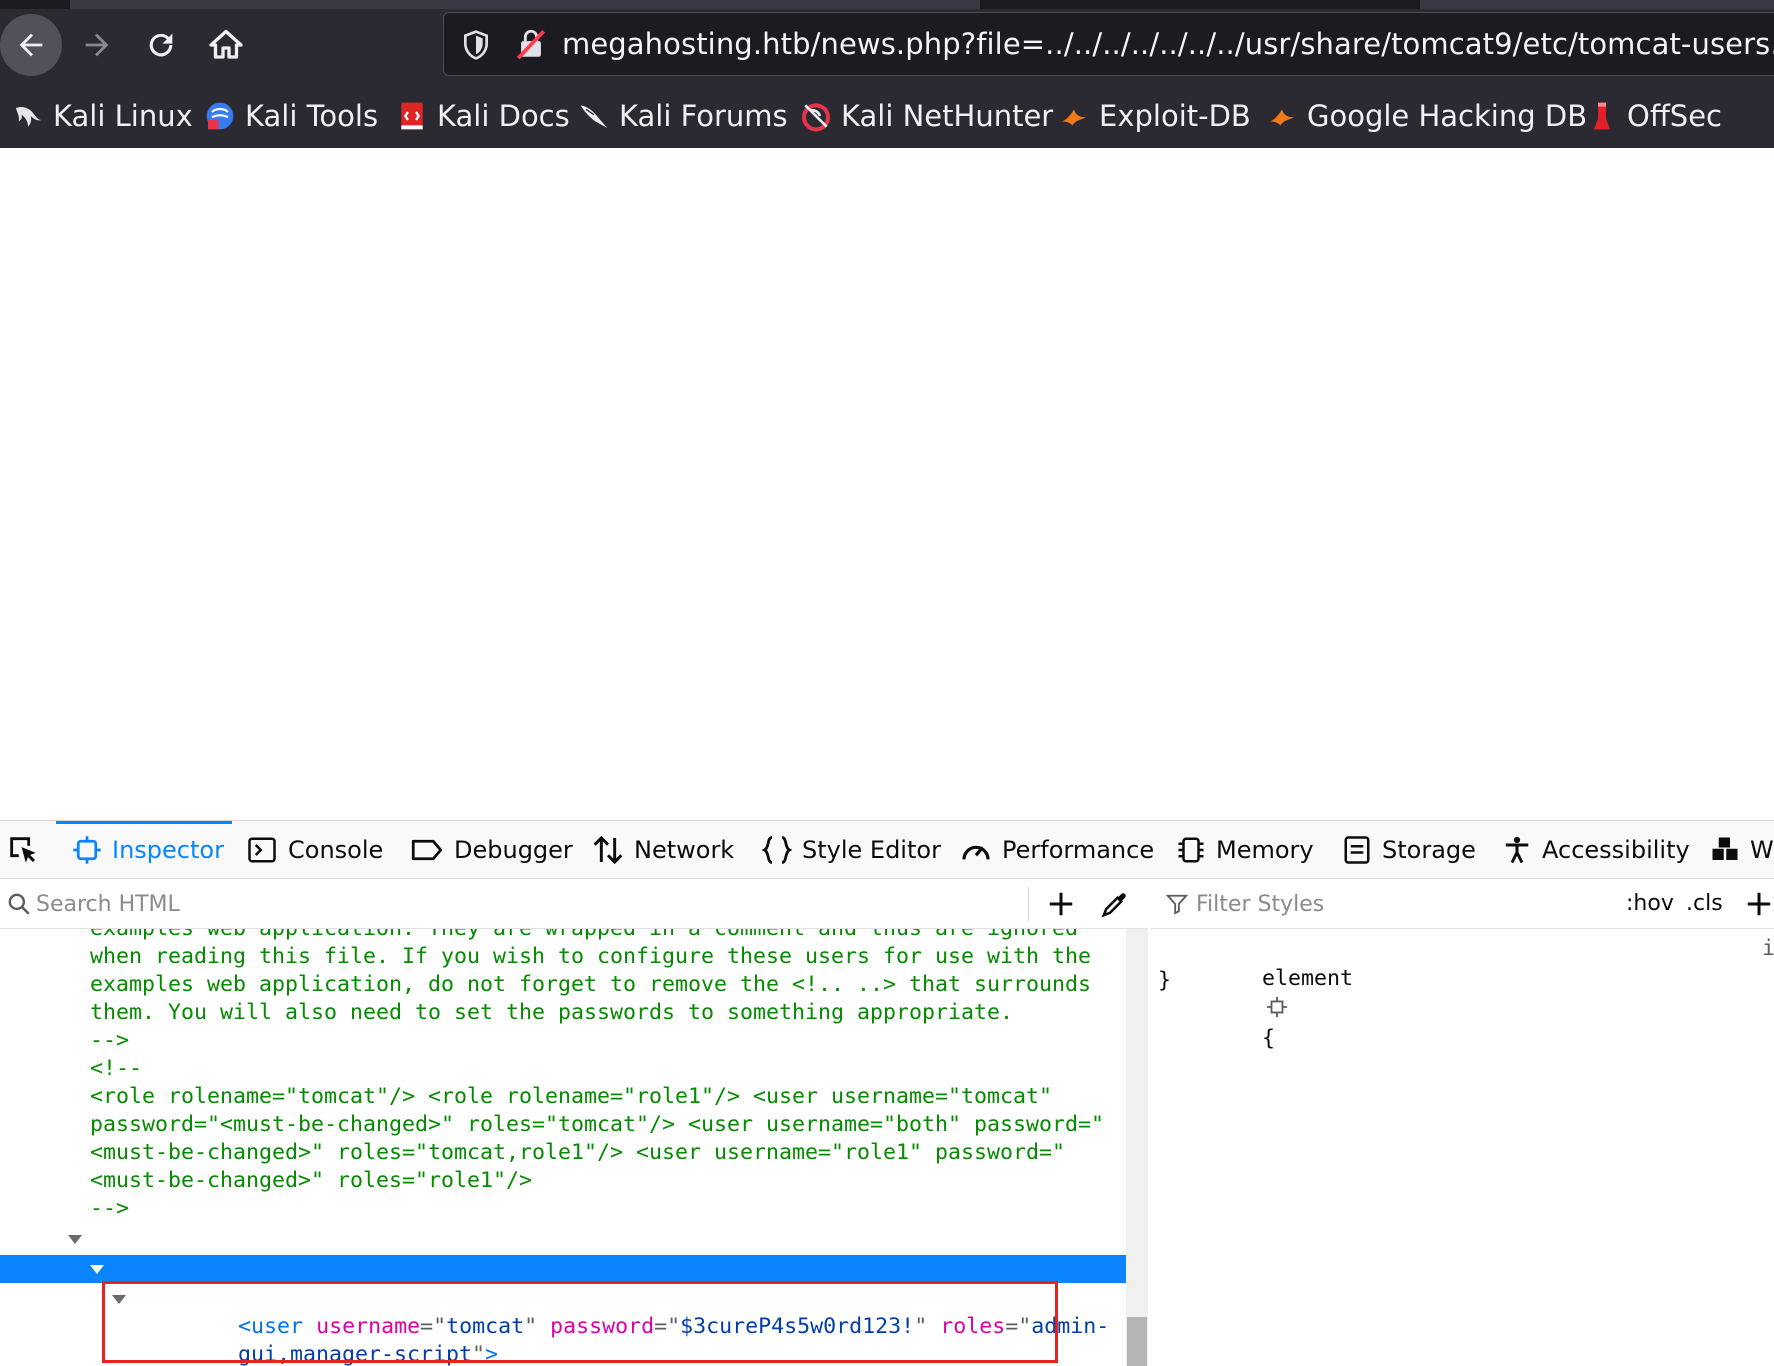  I want to click on tab-debugger: Debugger, so click(491, 850).